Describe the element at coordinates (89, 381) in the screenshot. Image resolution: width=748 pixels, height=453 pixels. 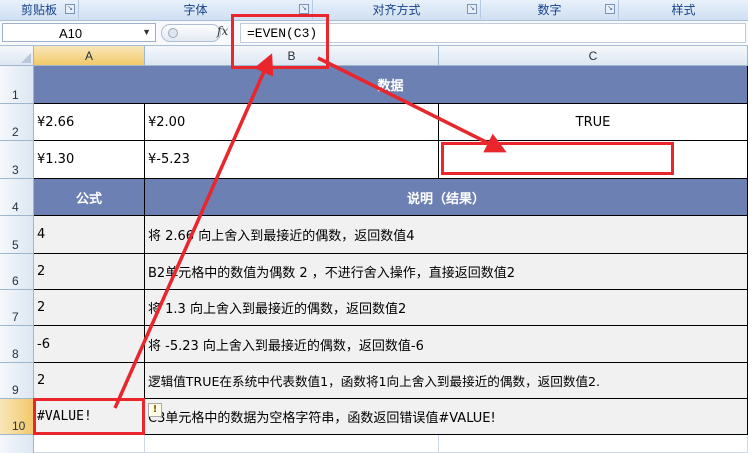
I see `result-cell-a9: 2` at that location.